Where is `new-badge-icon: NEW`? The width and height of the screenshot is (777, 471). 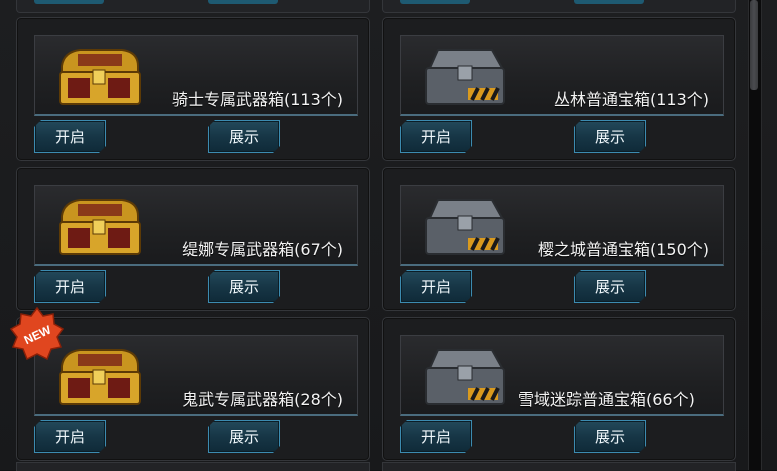
new-badge-icon: NEW is located at coordinates (37, 333).